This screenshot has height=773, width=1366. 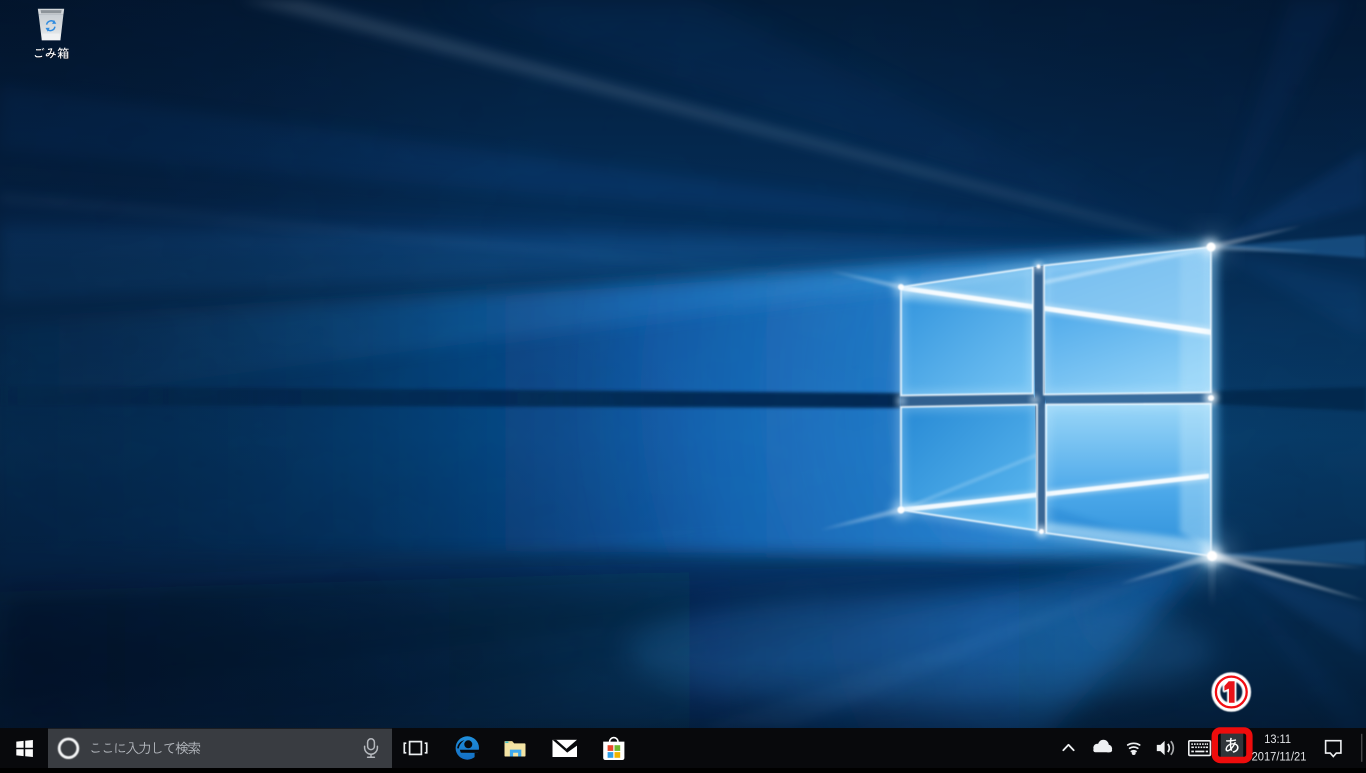 What do you see at coordinates (1277, 739) in the screenshot?
I see `svg-text: 13:11` at bounding box center [1277, 739].